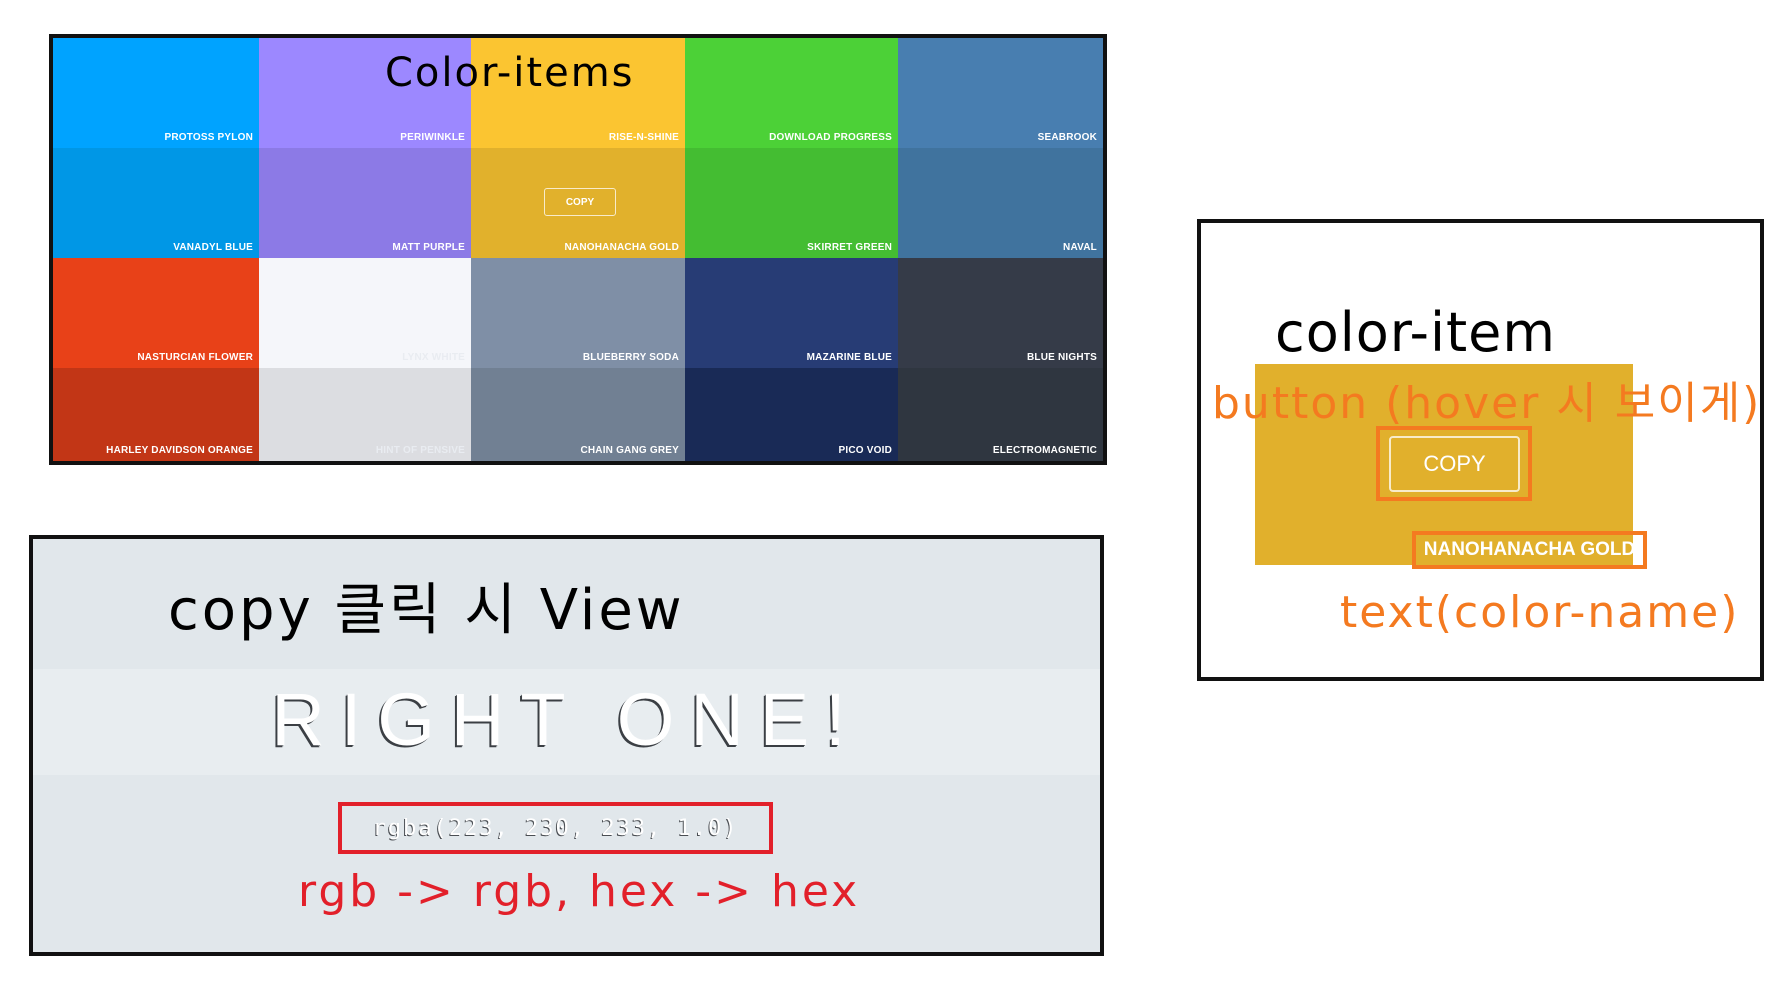 The height and width of the screenshot is (1008, 1782). What do you see at coordinates (830, 137) in the screenshot?
I see `color-name: DOWNLOAD PROGRESS` at bounding box center [830, 137].